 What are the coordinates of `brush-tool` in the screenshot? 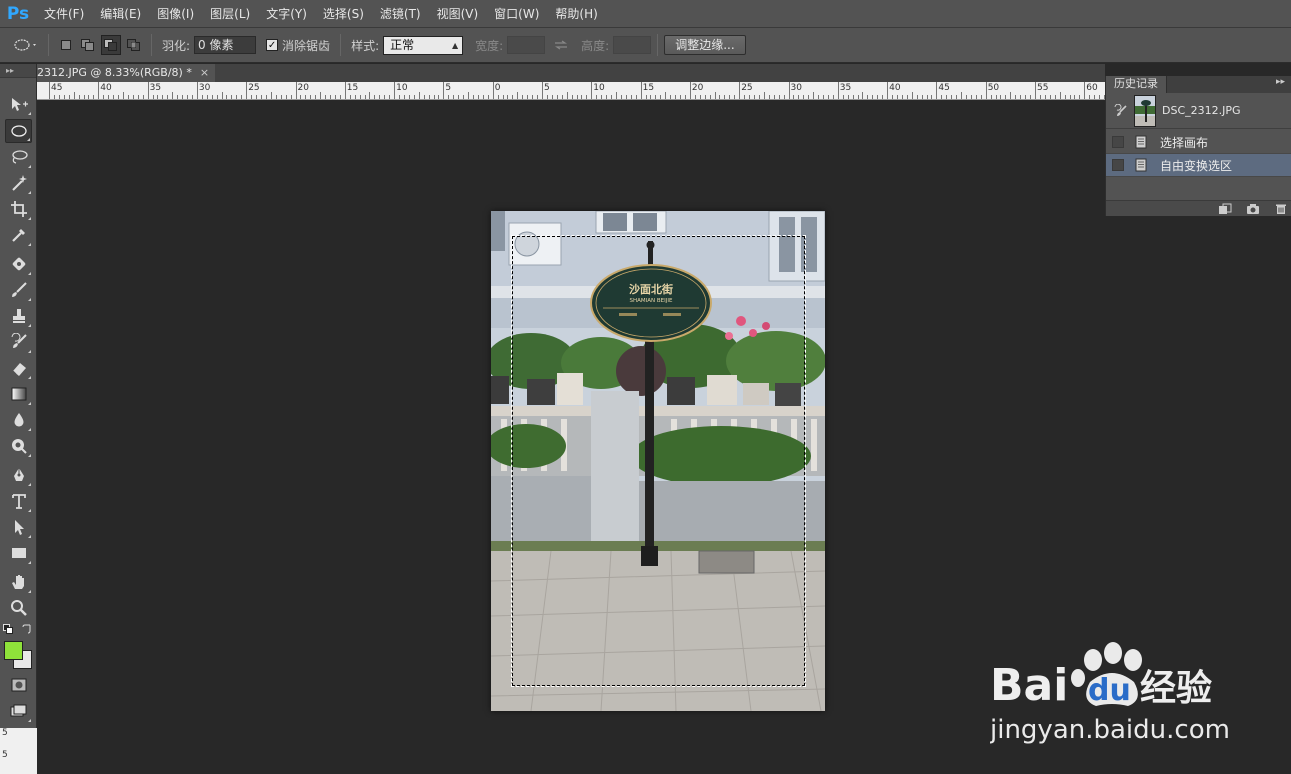 It's located at (18, 290).